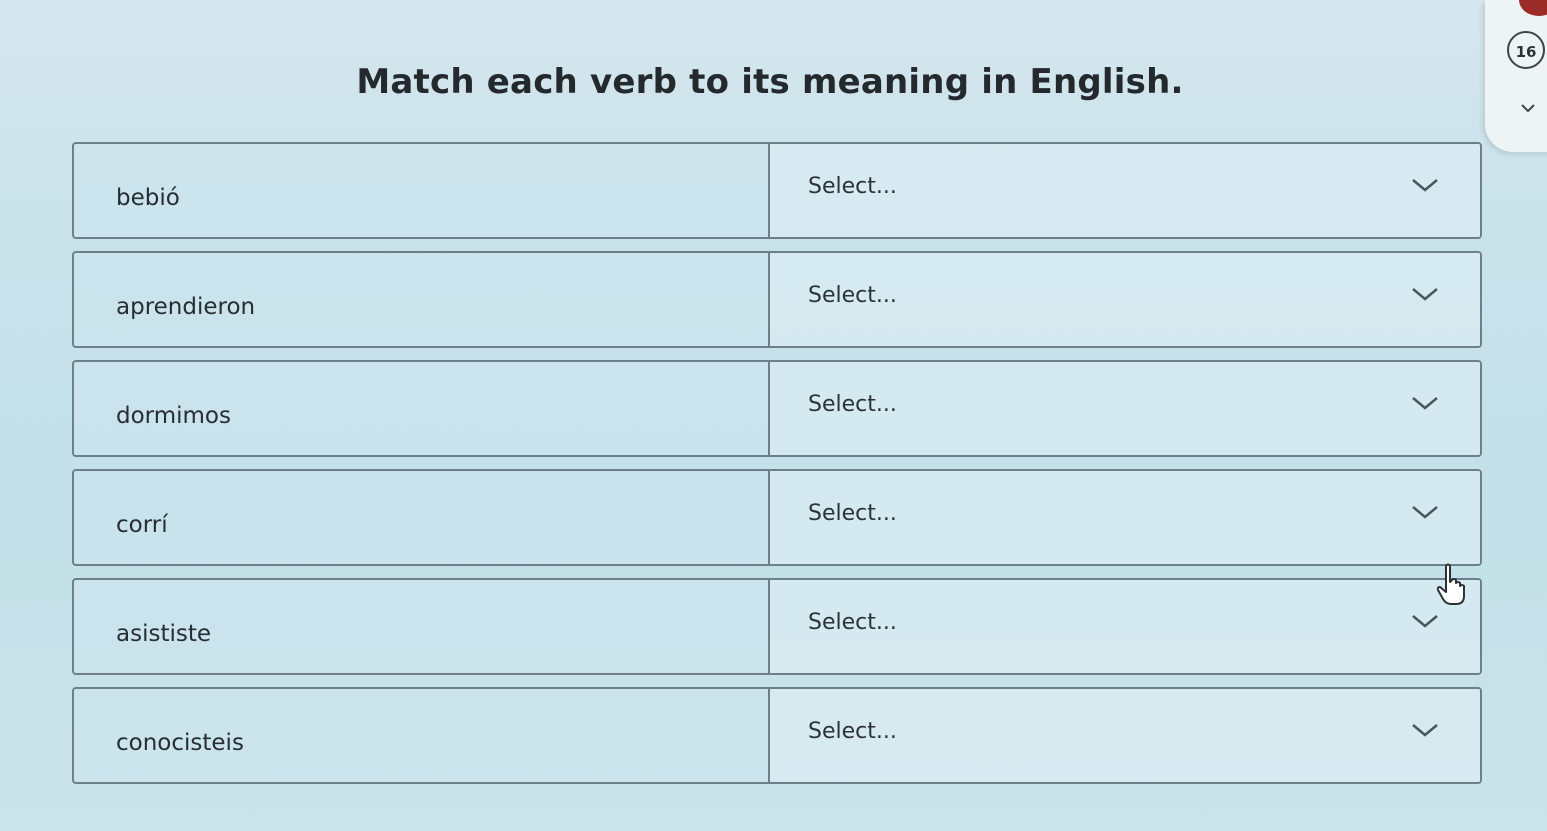 Image resolution: width=1547 pixels, height=831 pixels. Describe the element at coordinates (422, 190) in the screenshot. I see `verb-label: bebió` at that location.